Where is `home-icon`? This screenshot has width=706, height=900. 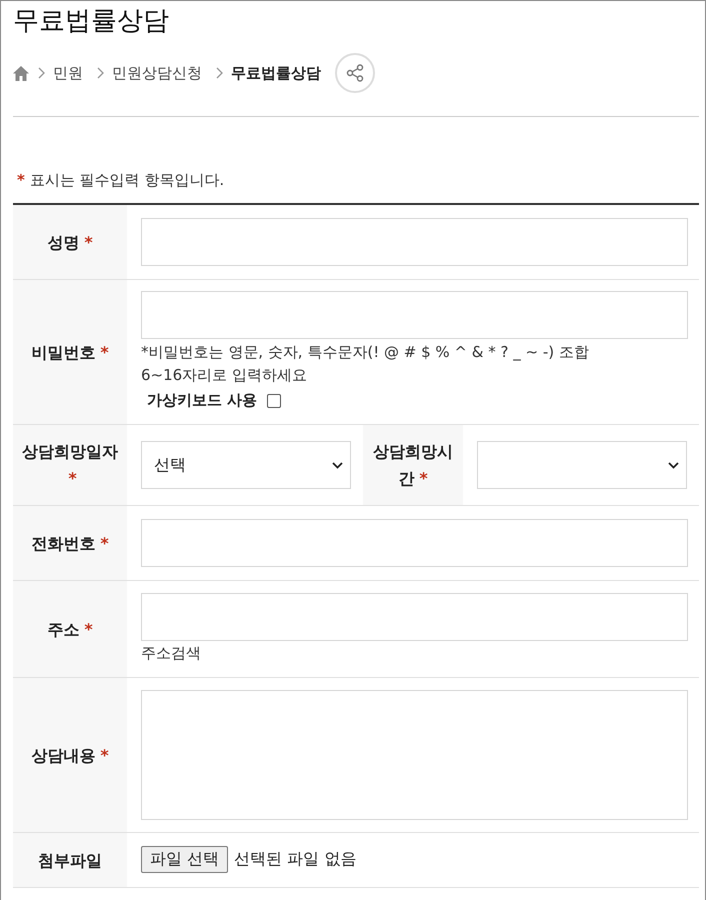 home-icon is located at coordinates (21, 73).